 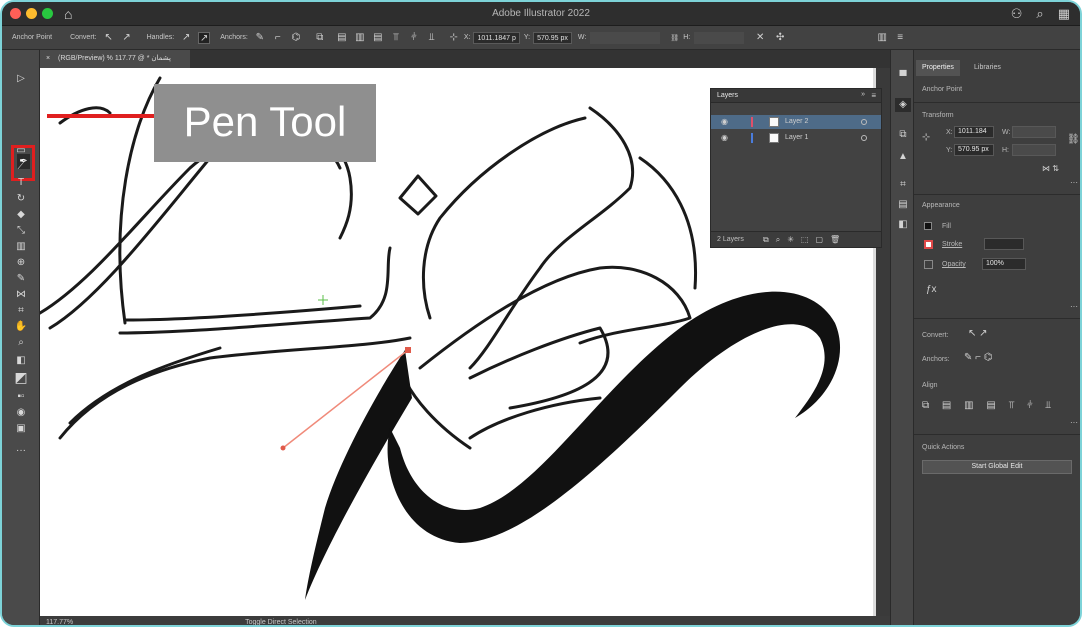 I want to click on layer-row: ◉ Layer 2, so click(x=796, y=122).